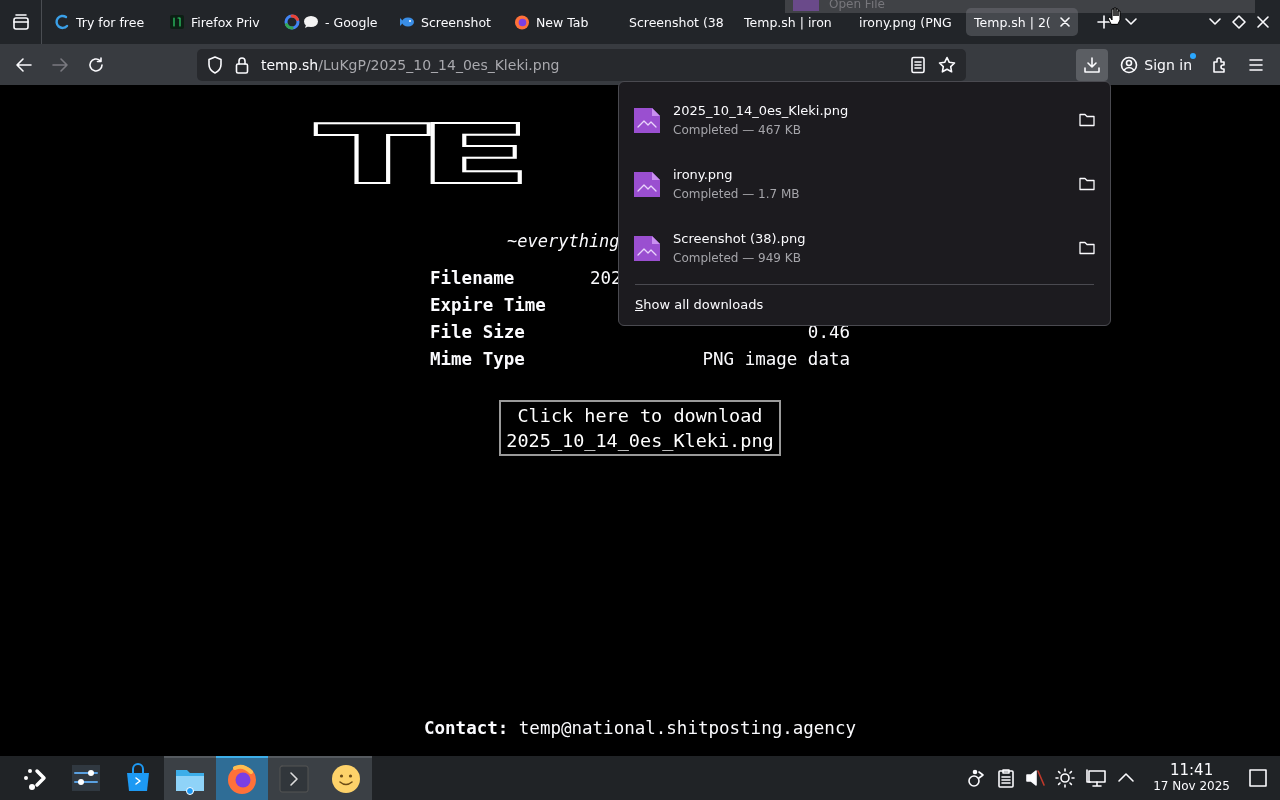 The width and height of the screenshot is (1280, 800). Describe the element at coordinates (775, 359) in the screenshot. I see `info-value: PNG image data` at that location.